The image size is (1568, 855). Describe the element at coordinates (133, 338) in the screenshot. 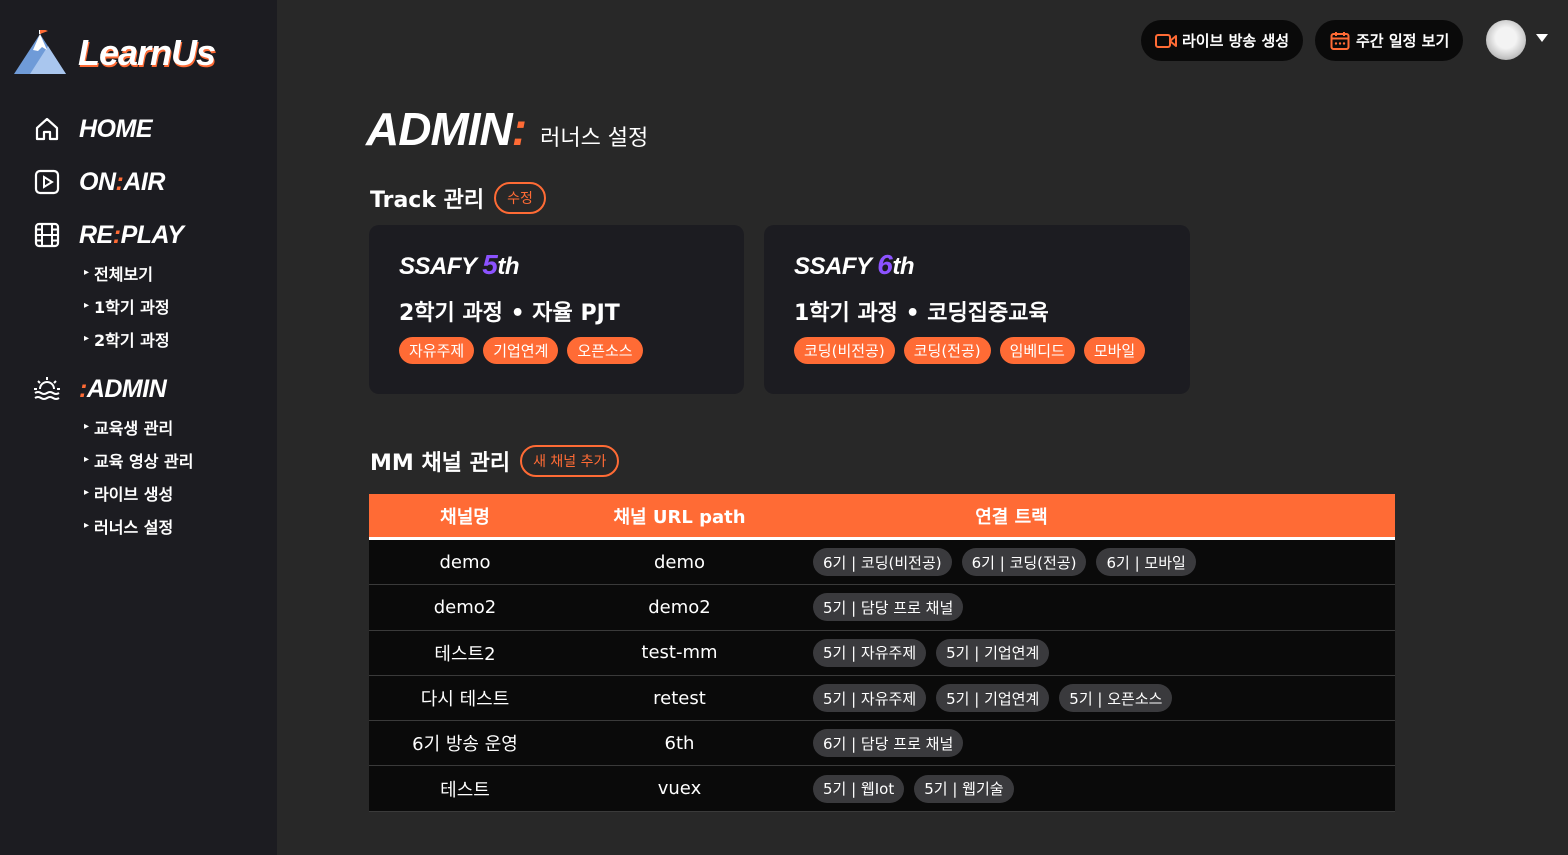

I see `sidebar-item-replay-term2: 2학기 과정` at that location.